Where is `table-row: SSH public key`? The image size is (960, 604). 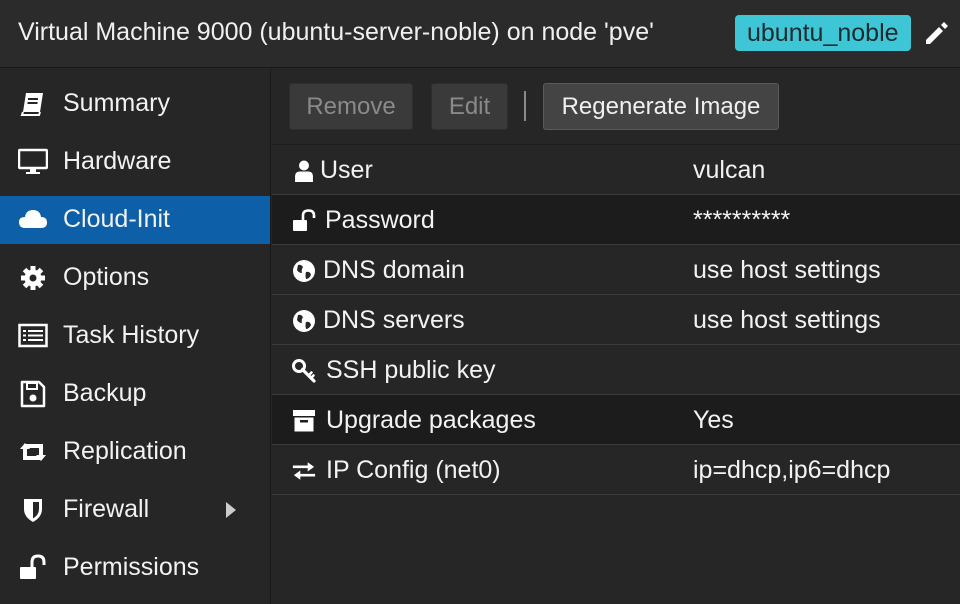
table-row: SSH public key is located at coordinates (616, 370).